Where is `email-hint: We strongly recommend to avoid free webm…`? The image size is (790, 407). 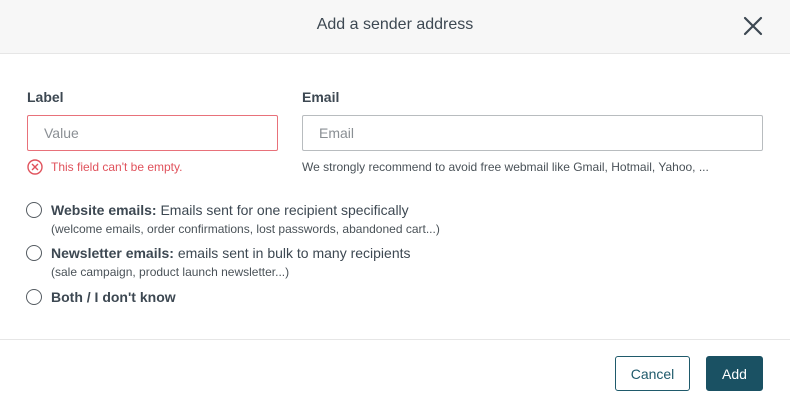 email-hint: We strongly recommend to avoid free webm… is located at coordinates (505, 167).